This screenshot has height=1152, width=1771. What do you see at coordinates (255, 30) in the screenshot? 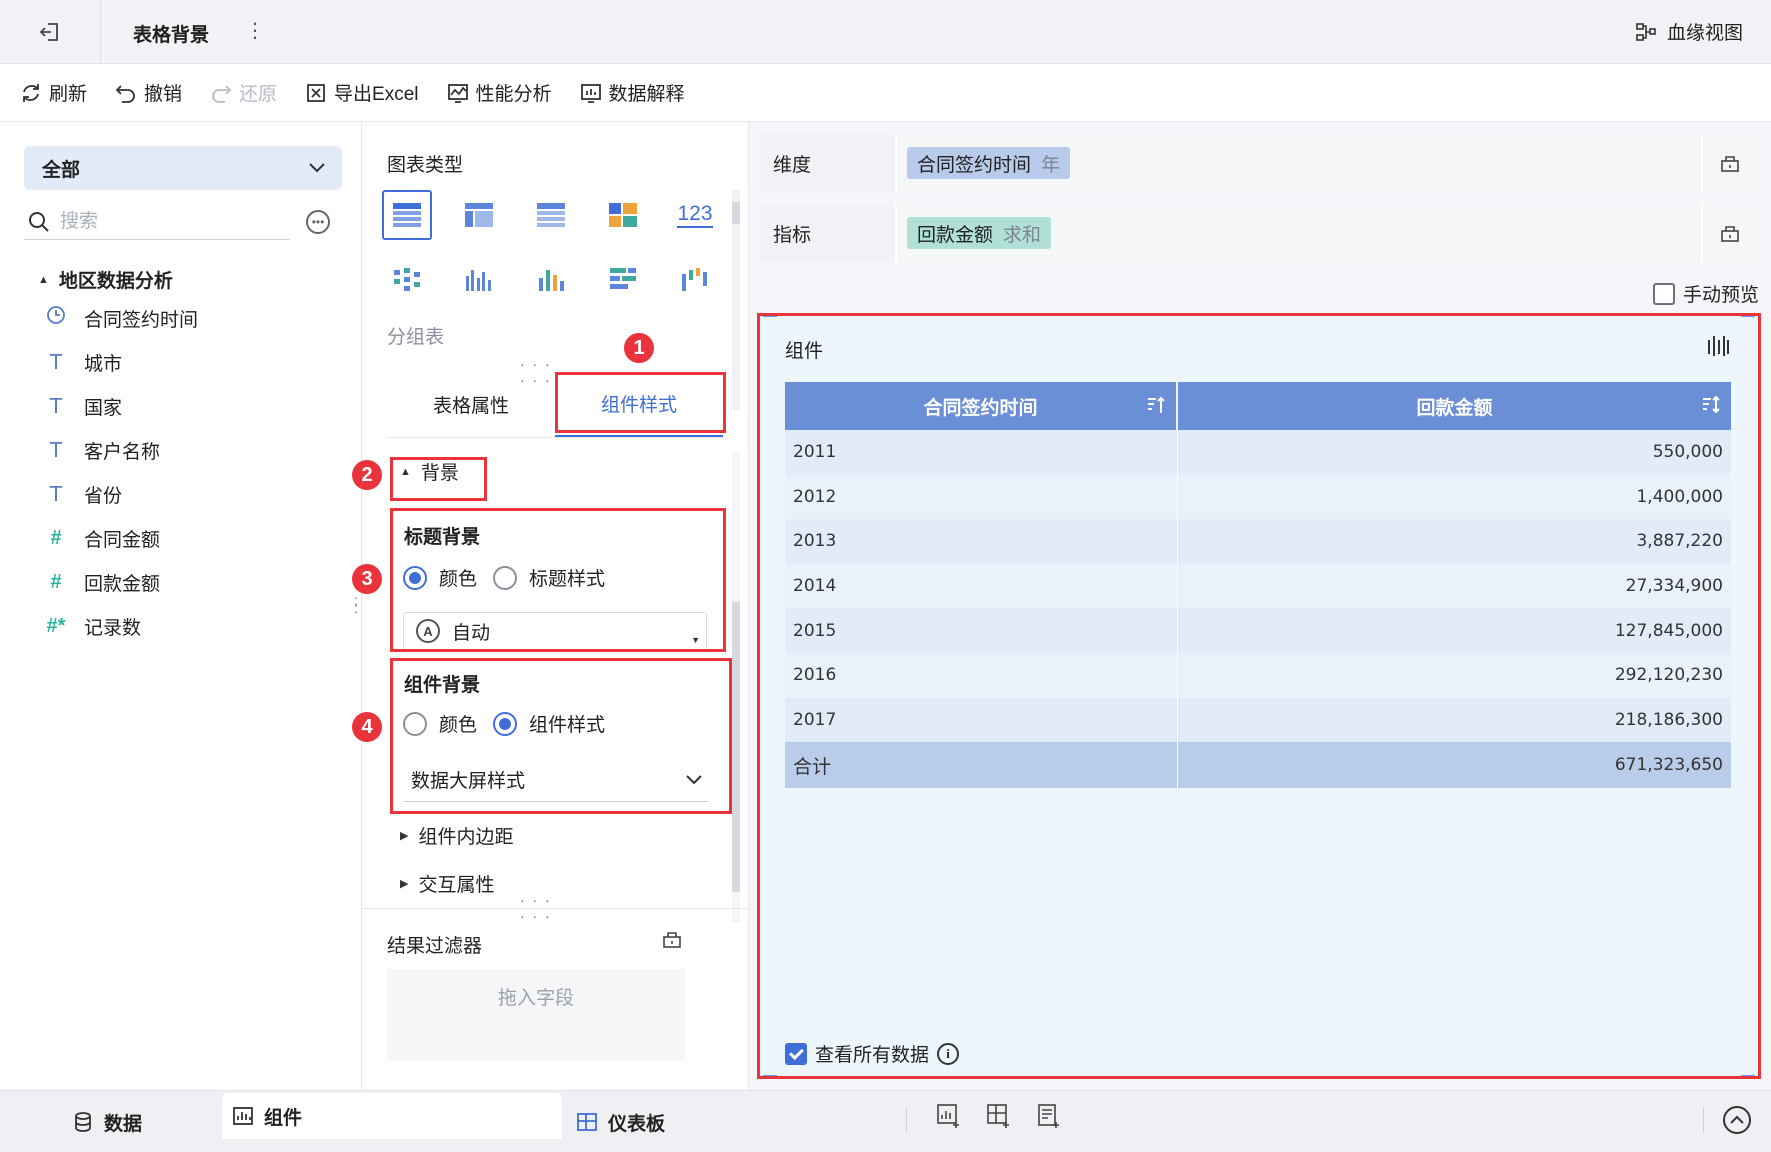
I see `more-menu-button: ⋮` at bounding box center [255, 30].